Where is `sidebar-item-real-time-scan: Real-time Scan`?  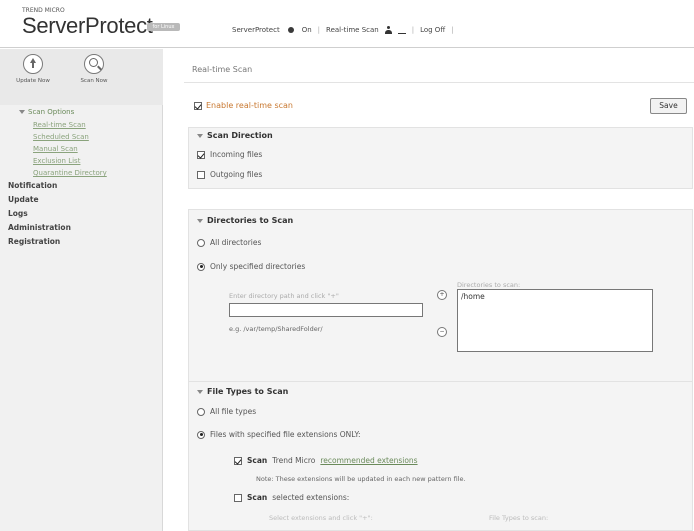 sidebar-item-real-time-scan: Real-time Scan is located at coordinates (81, 125).